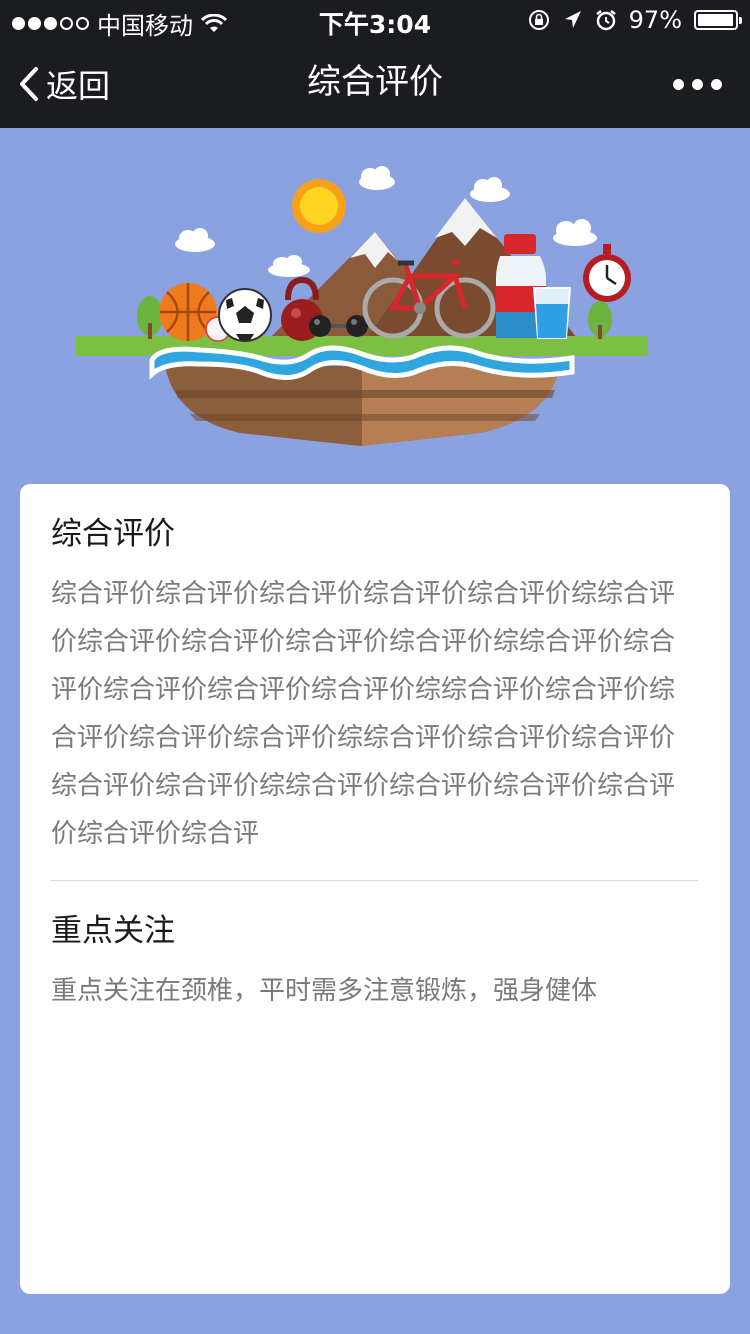 Image resolution: width=750 pixels, height=1334 pixels. What do you see at coordinates (324, 991) in the screenshot?
I see `section-text: 重点关注在颈椎，平时需多注意锻炼，强身健体` at bounding box center [324, 991].